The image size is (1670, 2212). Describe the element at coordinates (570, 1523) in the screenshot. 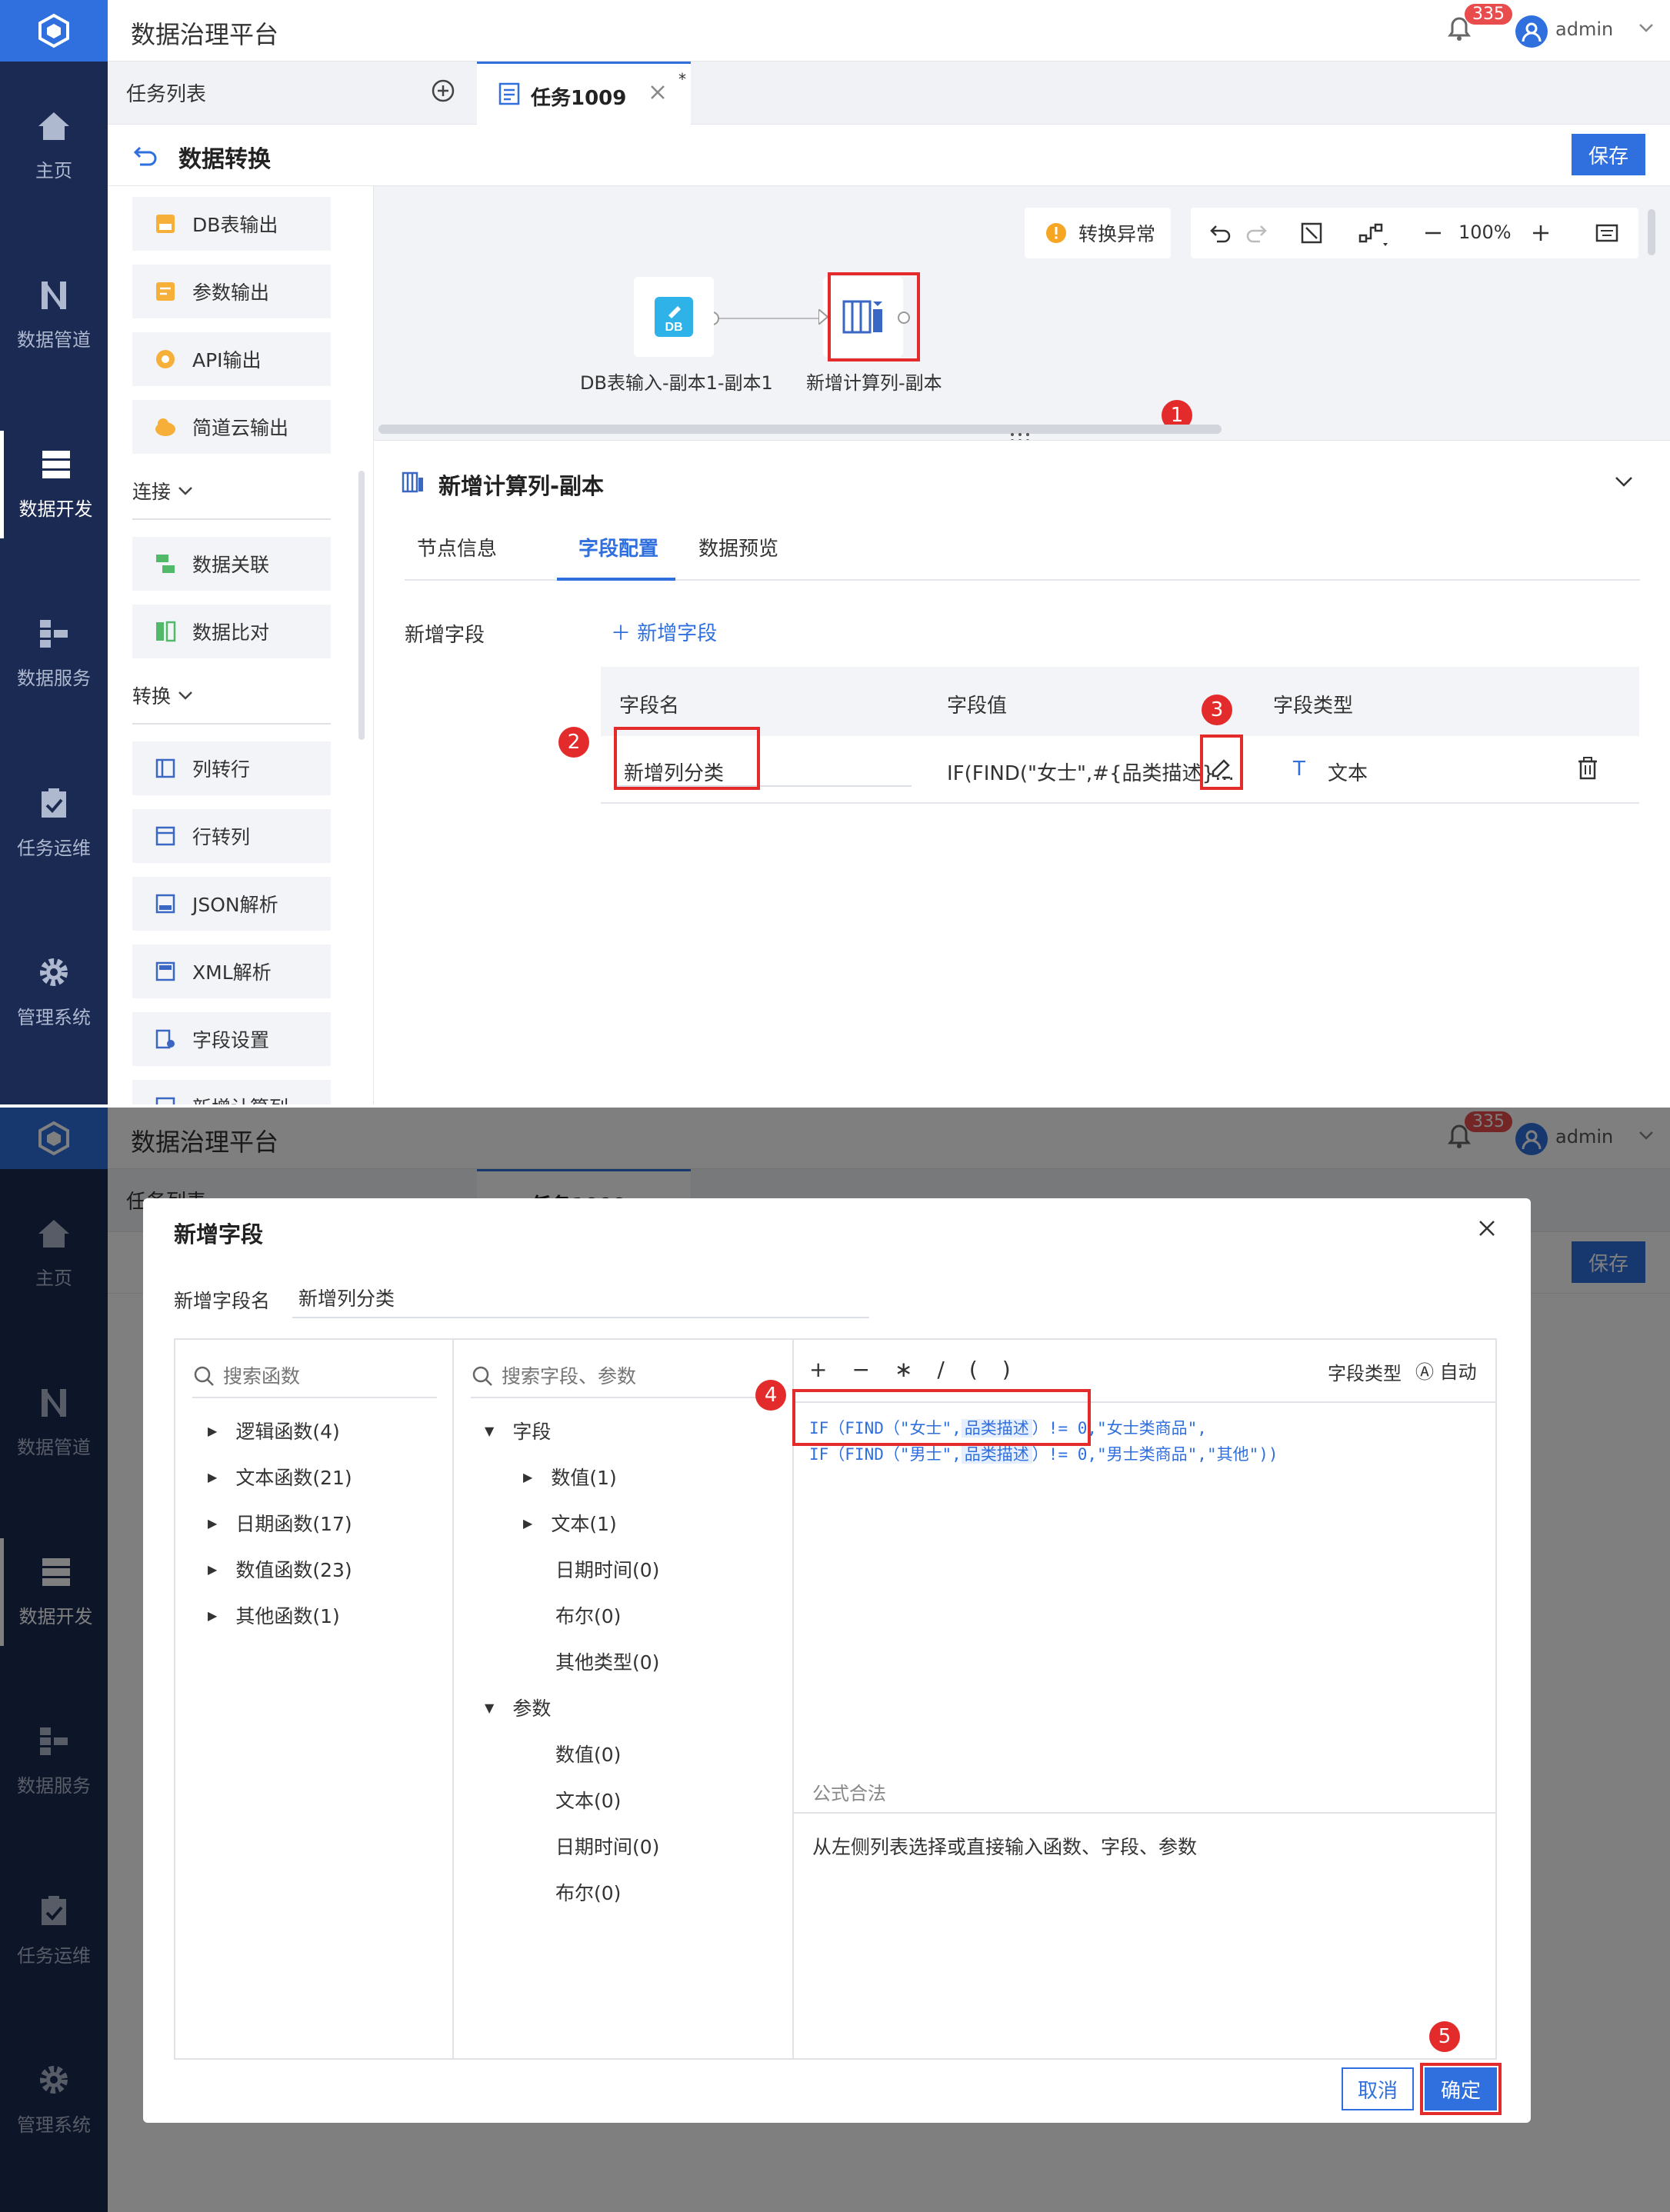

I see `tree-item: ▶ 文本(1)` at that location.